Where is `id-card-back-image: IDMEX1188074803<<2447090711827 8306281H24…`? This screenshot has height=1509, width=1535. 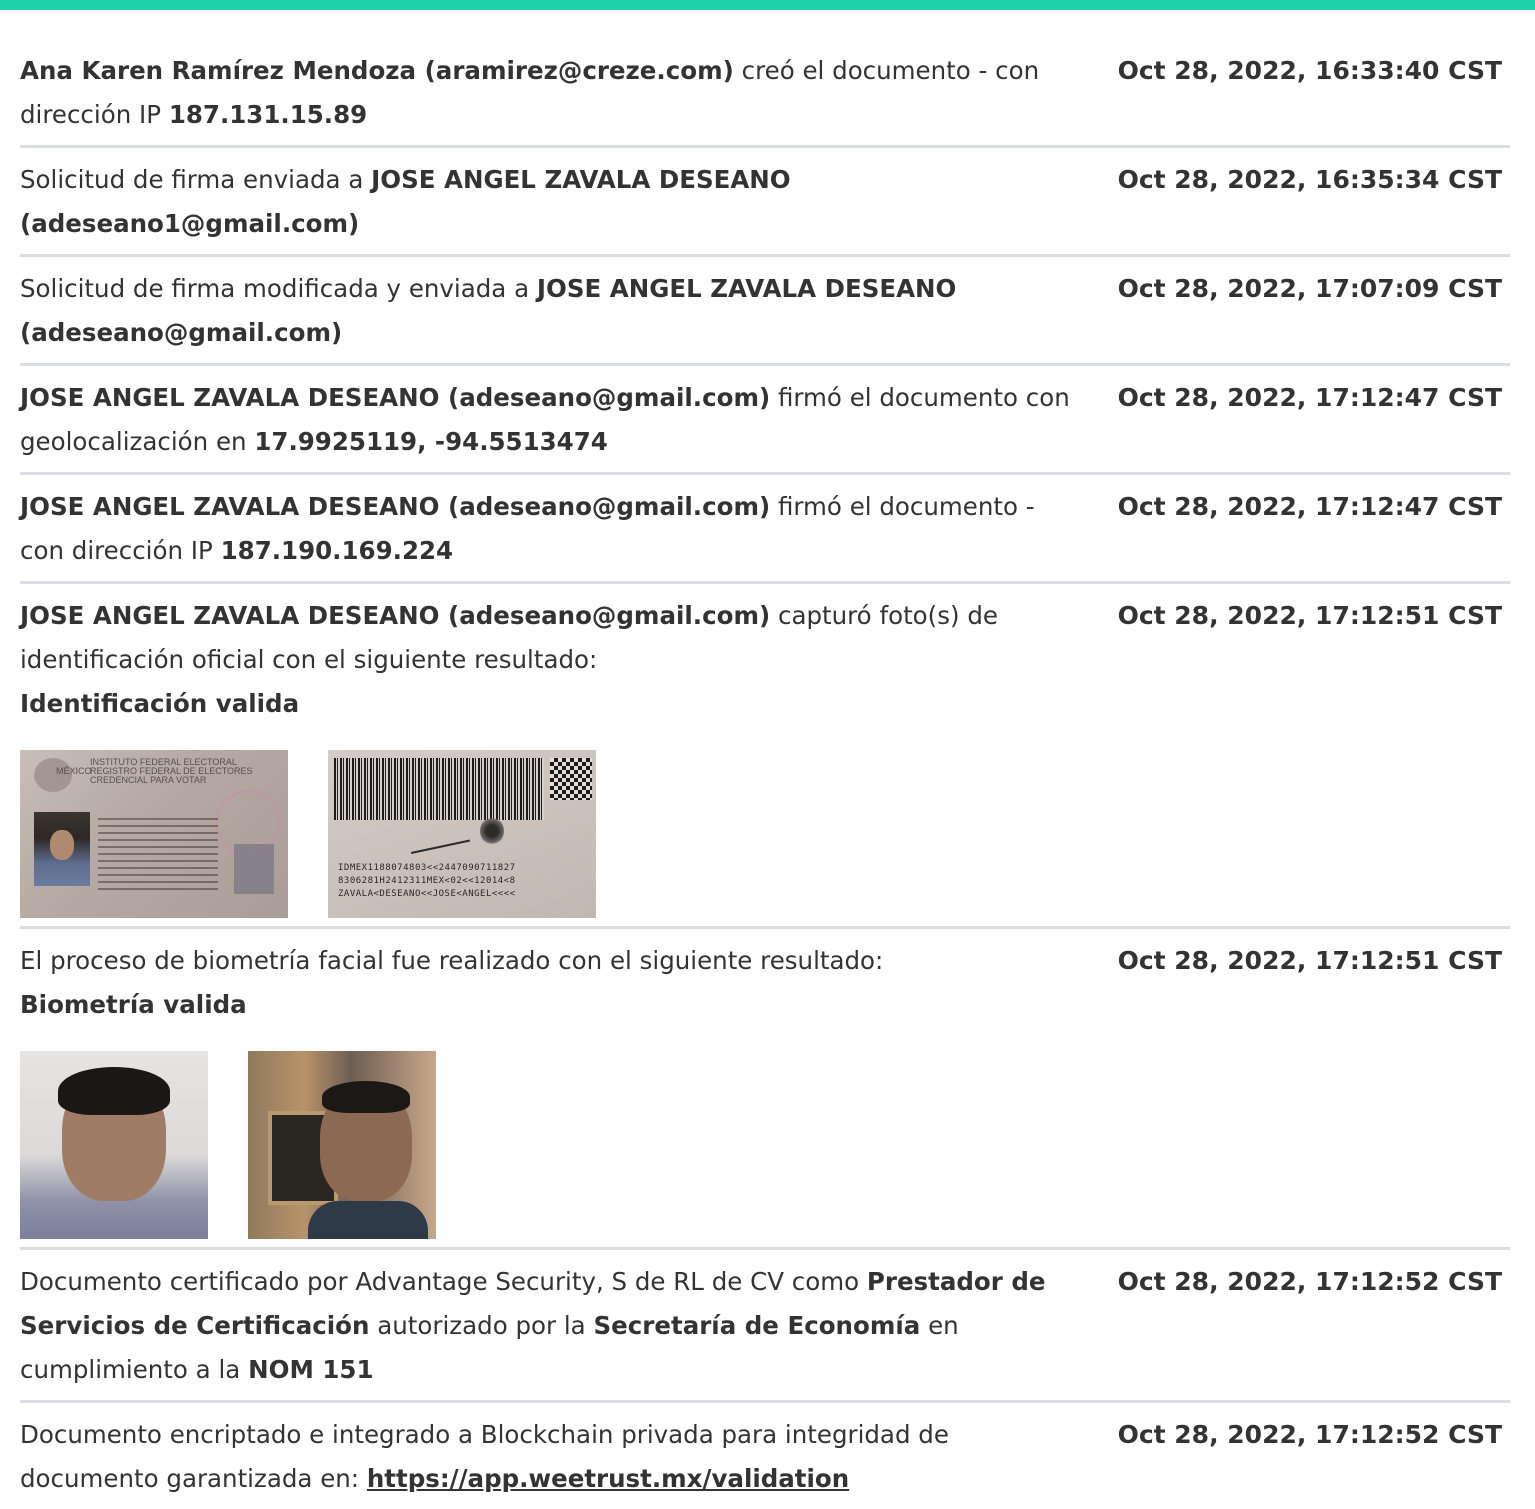 id-card-back-image: IDMEX1188074803<<2447090711827 8306281H24… is located at coordinates (462, 834).